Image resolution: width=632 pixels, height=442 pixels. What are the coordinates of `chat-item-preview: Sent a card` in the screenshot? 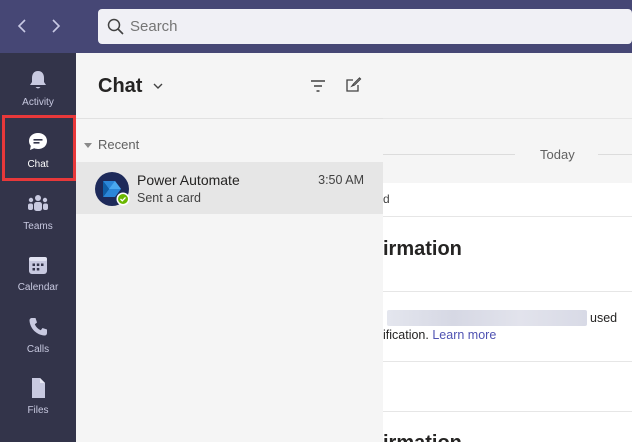 It's located at (169, 198).